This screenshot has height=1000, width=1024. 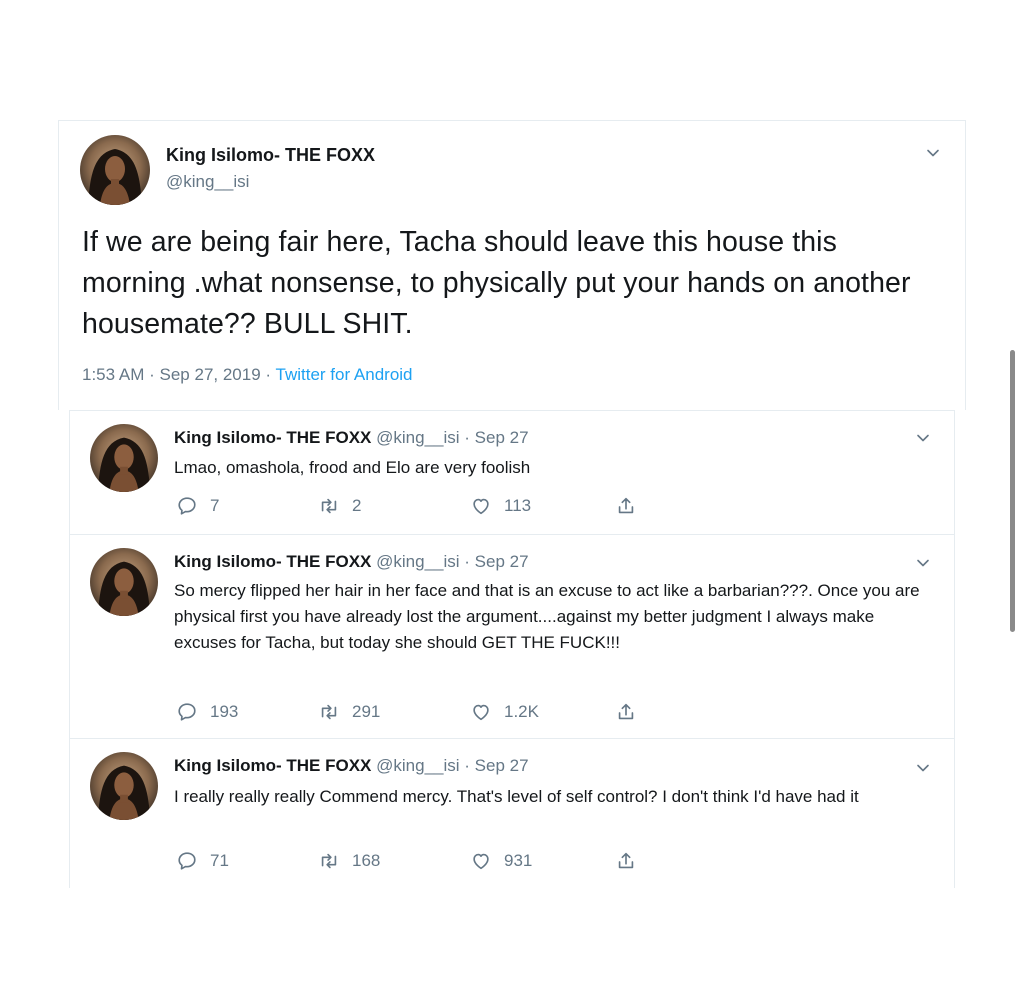 What do you see at coordinates (349, 712) in the screenshot?
I see `retweet-button: 291` at bounding box center [349, 712].